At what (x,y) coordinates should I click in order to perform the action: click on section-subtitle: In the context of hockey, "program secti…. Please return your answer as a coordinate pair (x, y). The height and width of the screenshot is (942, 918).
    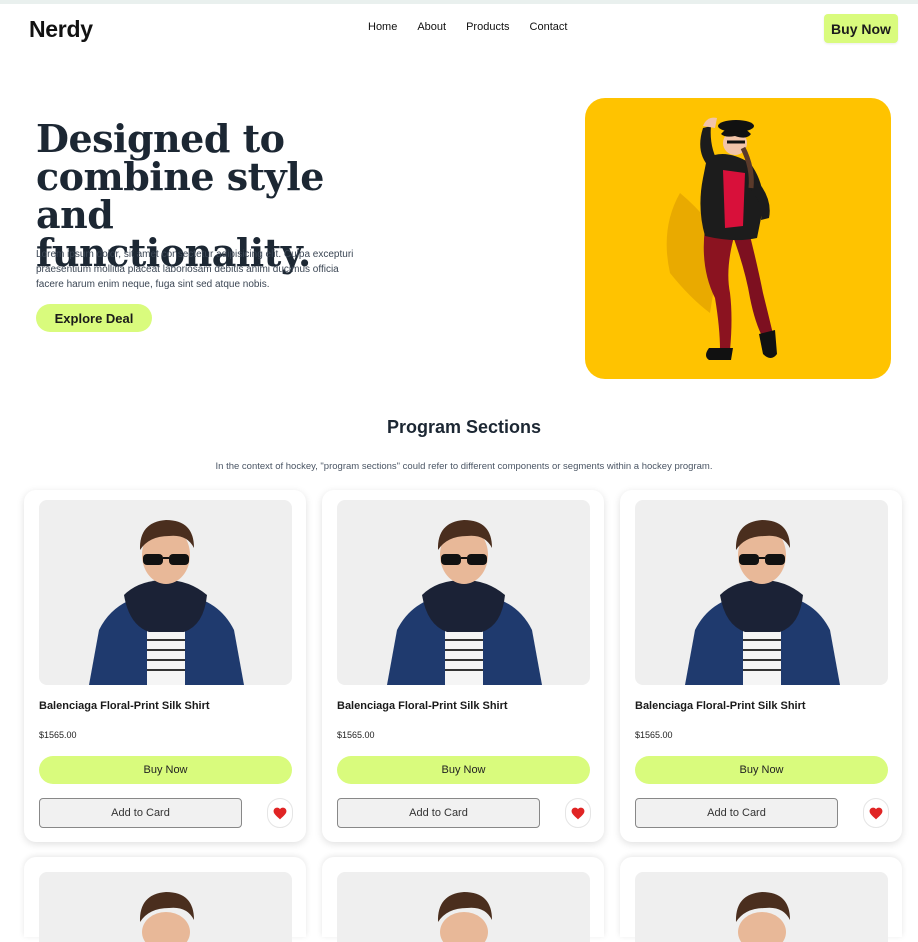
    Looking at the image, I should click on (464, 466).